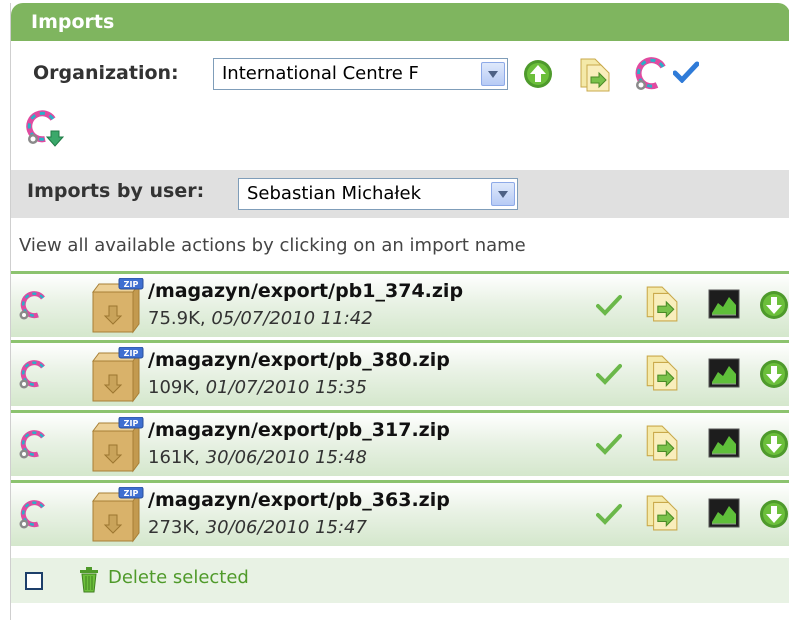  I want to click on list-footer: Delete selected, so click(400, 580).